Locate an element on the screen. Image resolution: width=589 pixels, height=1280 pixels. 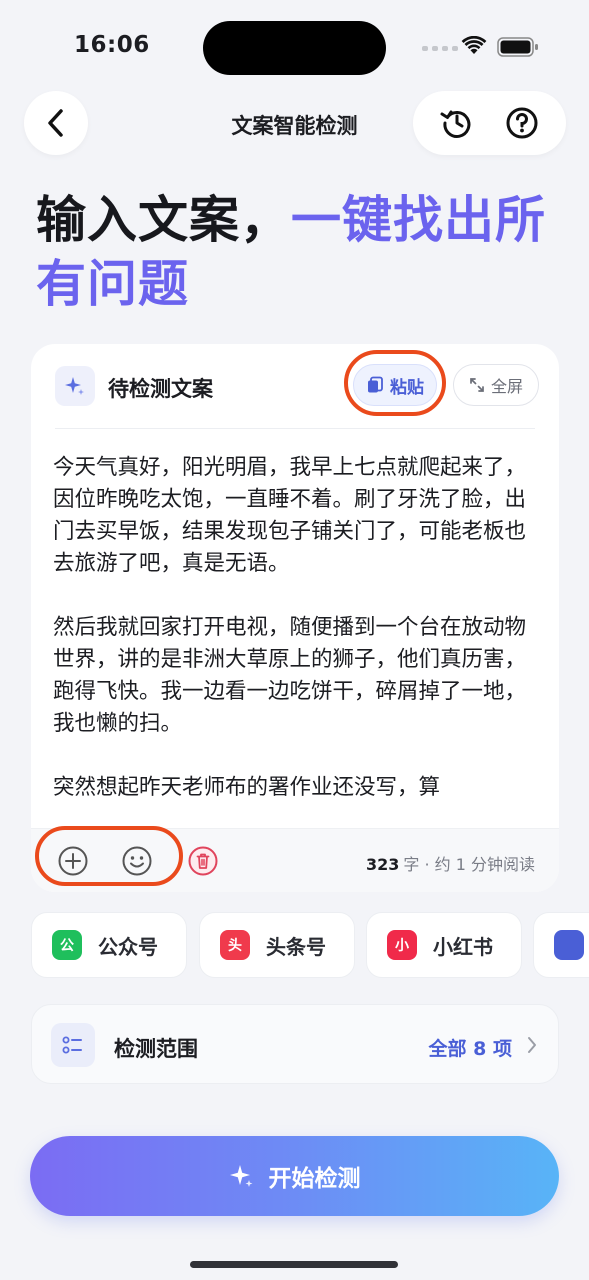
trash-icon is located at coordinates (203, 861).